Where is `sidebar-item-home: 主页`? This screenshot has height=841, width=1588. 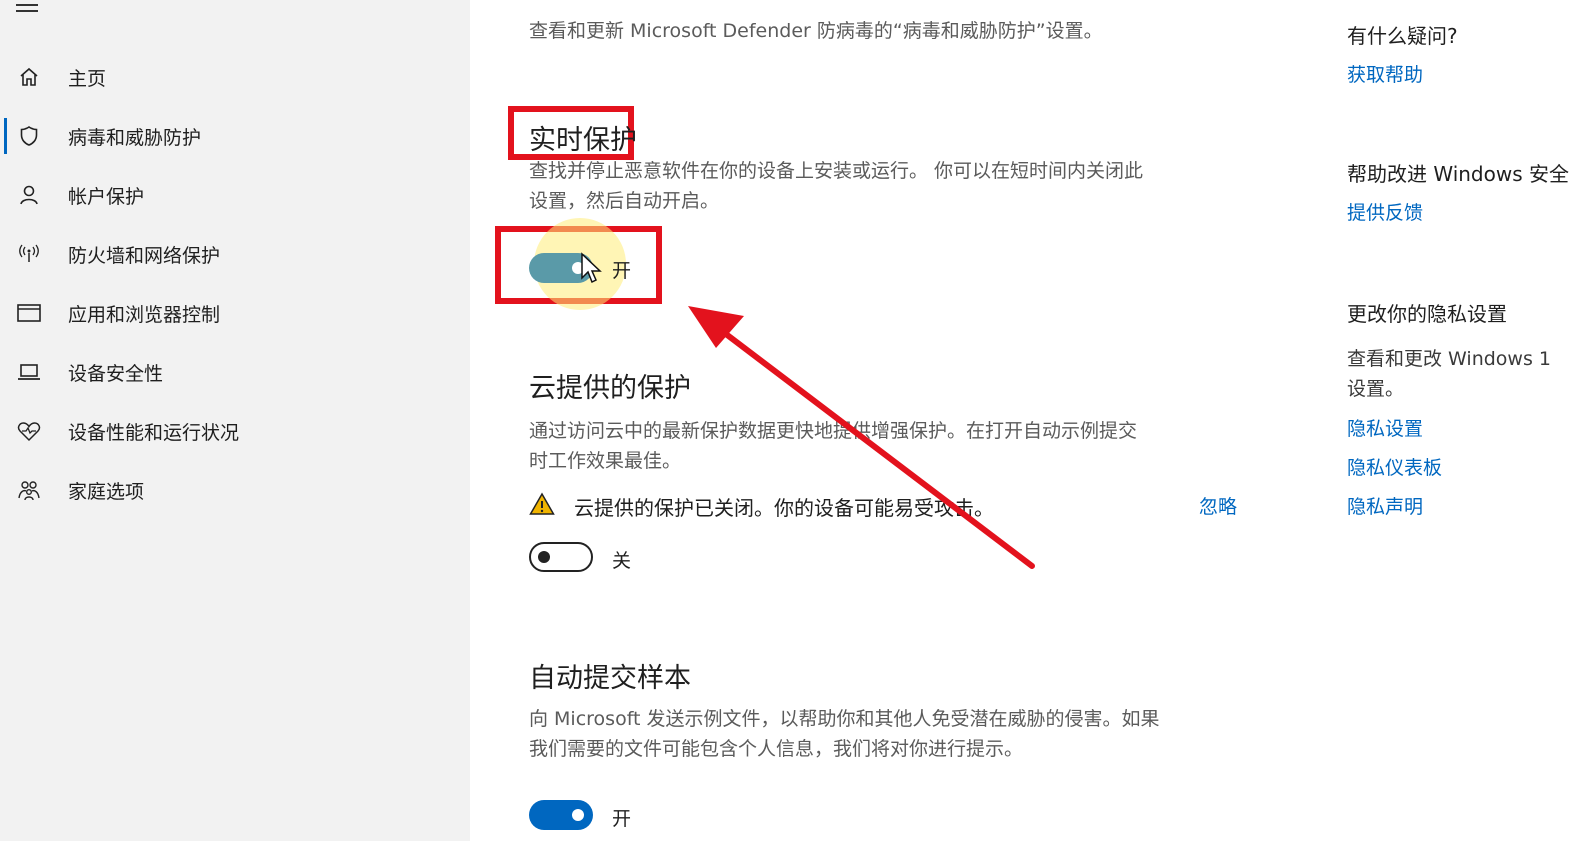 sidebar-item-home: 主页 is located at coordinates (235, 77).